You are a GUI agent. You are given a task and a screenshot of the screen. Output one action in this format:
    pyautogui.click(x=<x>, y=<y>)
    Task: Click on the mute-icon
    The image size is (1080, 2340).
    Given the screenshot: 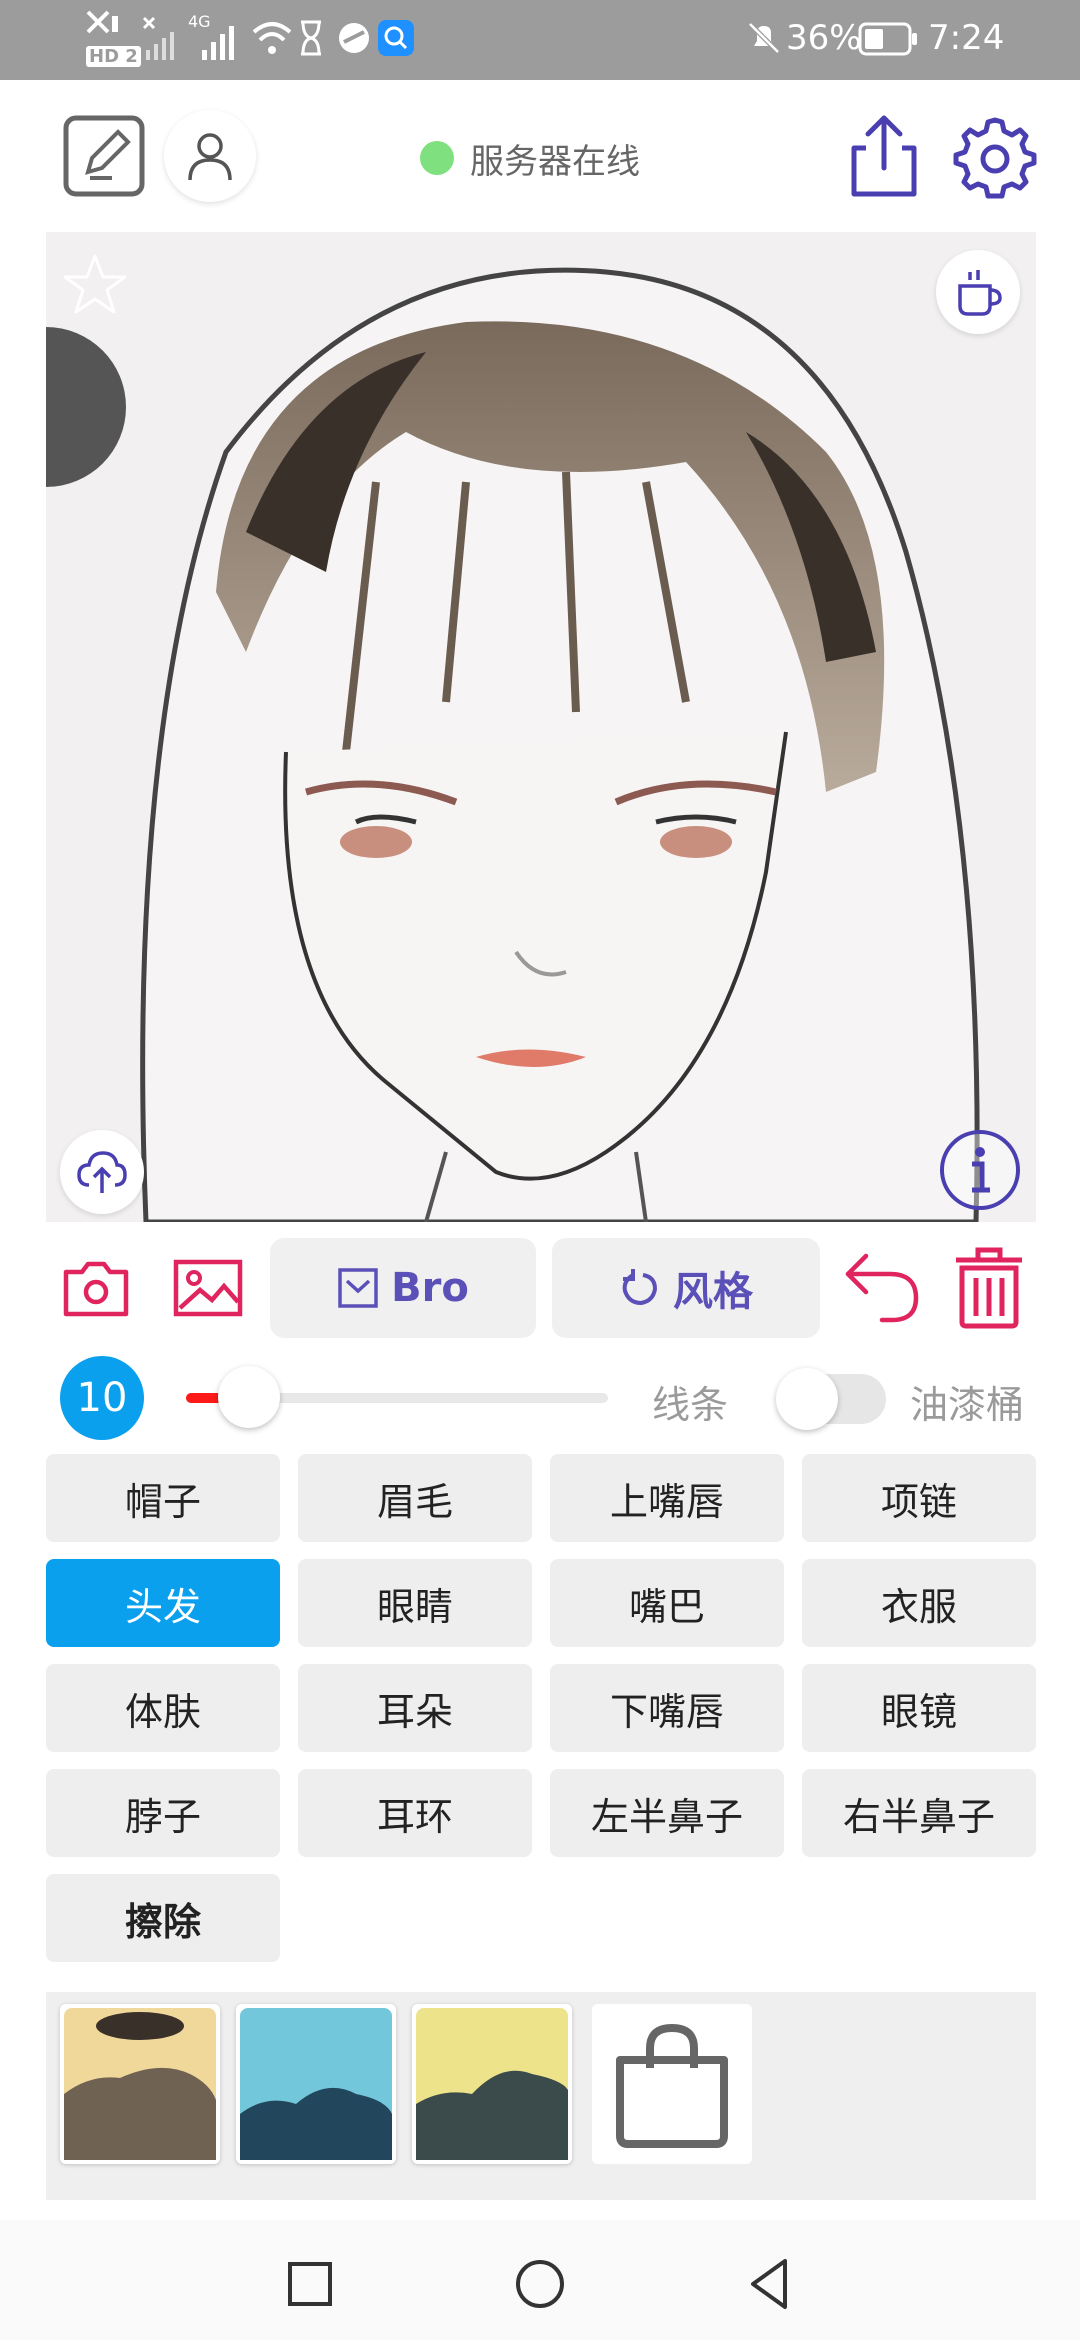 What is the action you would take?
    pyautogui.click(x=764, y=40)
    